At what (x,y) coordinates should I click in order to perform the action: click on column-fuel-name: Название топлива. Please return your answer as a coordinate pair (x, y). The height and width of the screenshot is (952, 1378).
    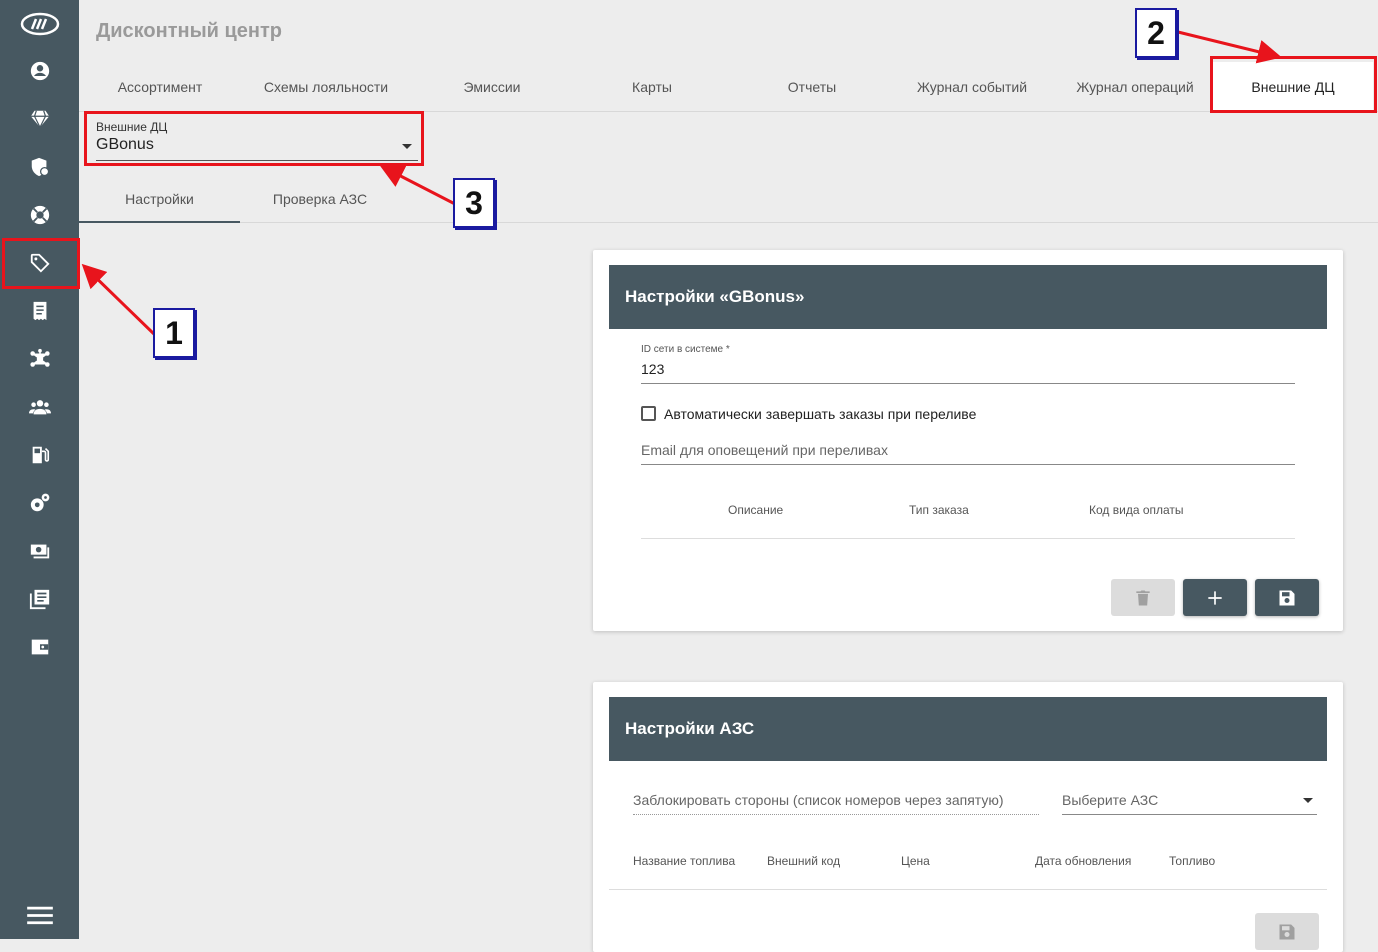
    Looking at the image, I should click on (684, 861).